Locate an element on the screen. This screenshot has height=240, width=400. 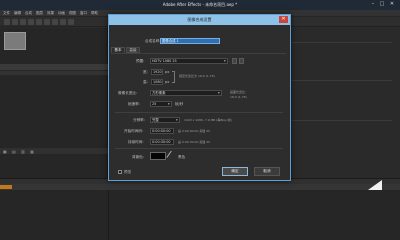
menu-animation: 动画 is located at coordinates (61, 13).